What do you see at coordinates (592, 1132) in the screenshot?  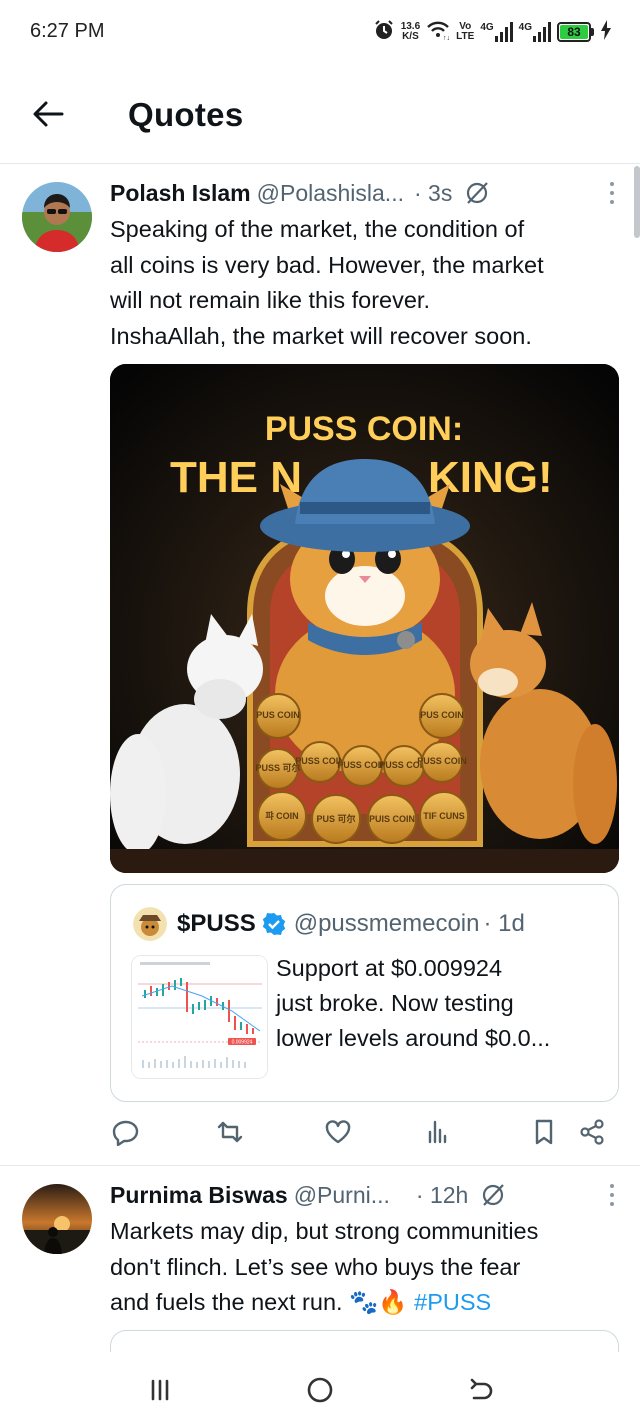 I see `share-icon` at bounding box center [592, 1132].